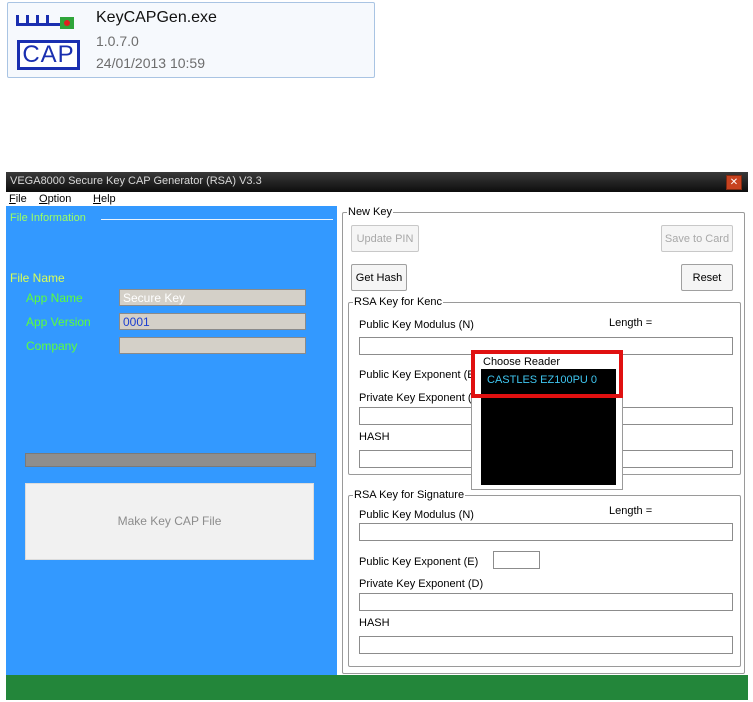 This screenshot has width=753, height=702. I want to click on kenc-hash-label: HASH, so click(374, 437).